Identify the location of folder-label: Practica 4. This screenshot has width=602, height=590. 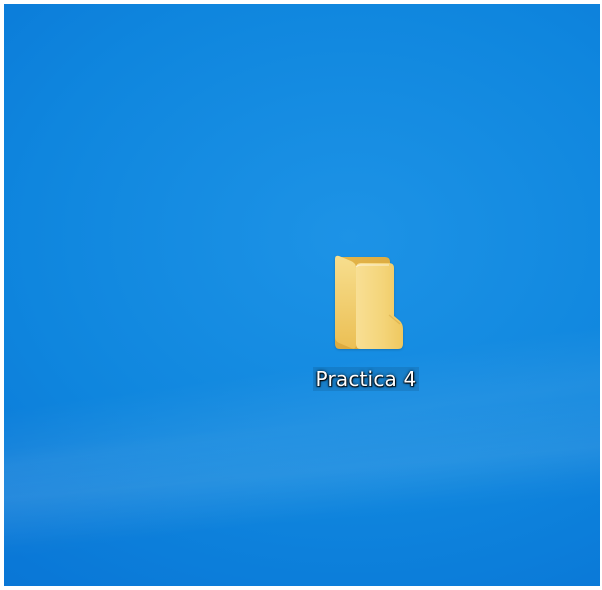
(366, 379).